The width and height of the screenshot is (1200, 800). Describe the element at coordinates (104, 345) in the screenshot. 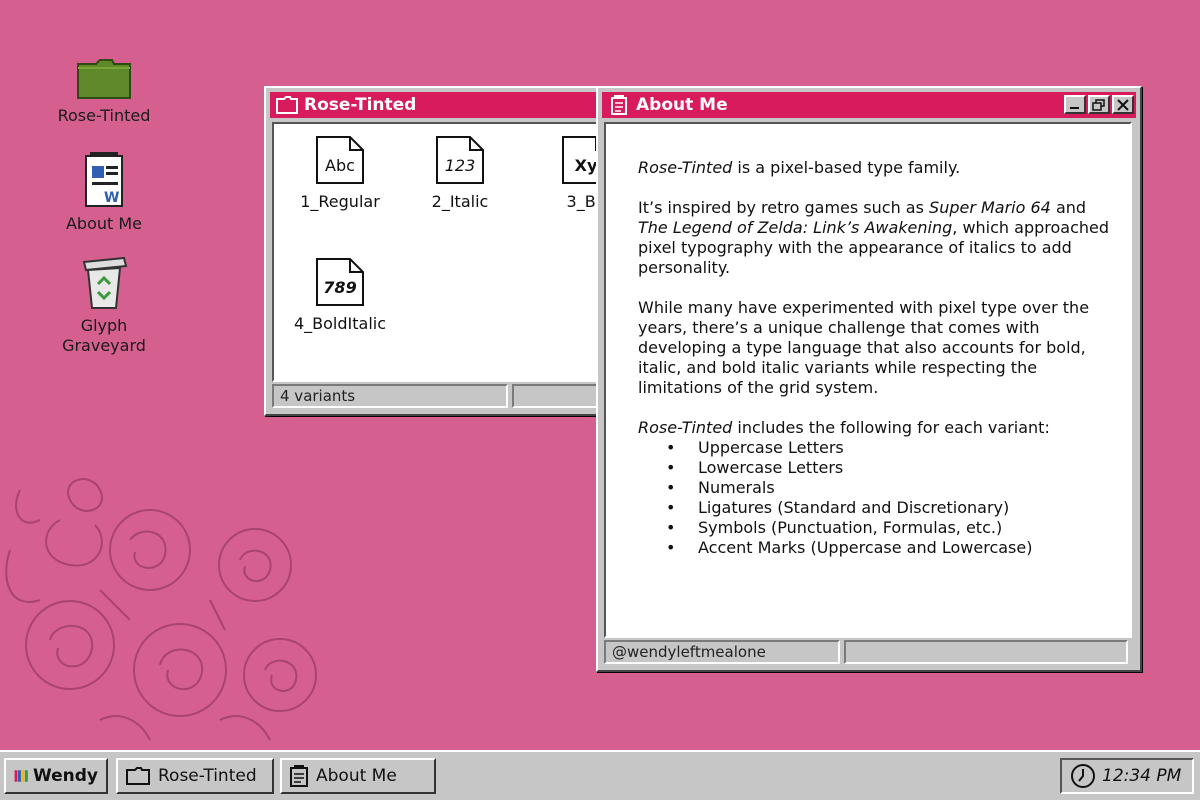

I see `desktop-icon-label-line2: Graveyard` at that location.